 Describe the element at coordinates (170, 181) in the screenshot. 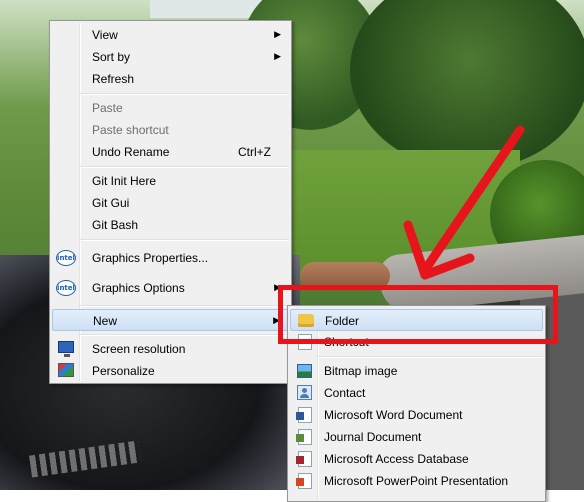

I see `menu-item-git-init-here: Git Init Here` at that location.